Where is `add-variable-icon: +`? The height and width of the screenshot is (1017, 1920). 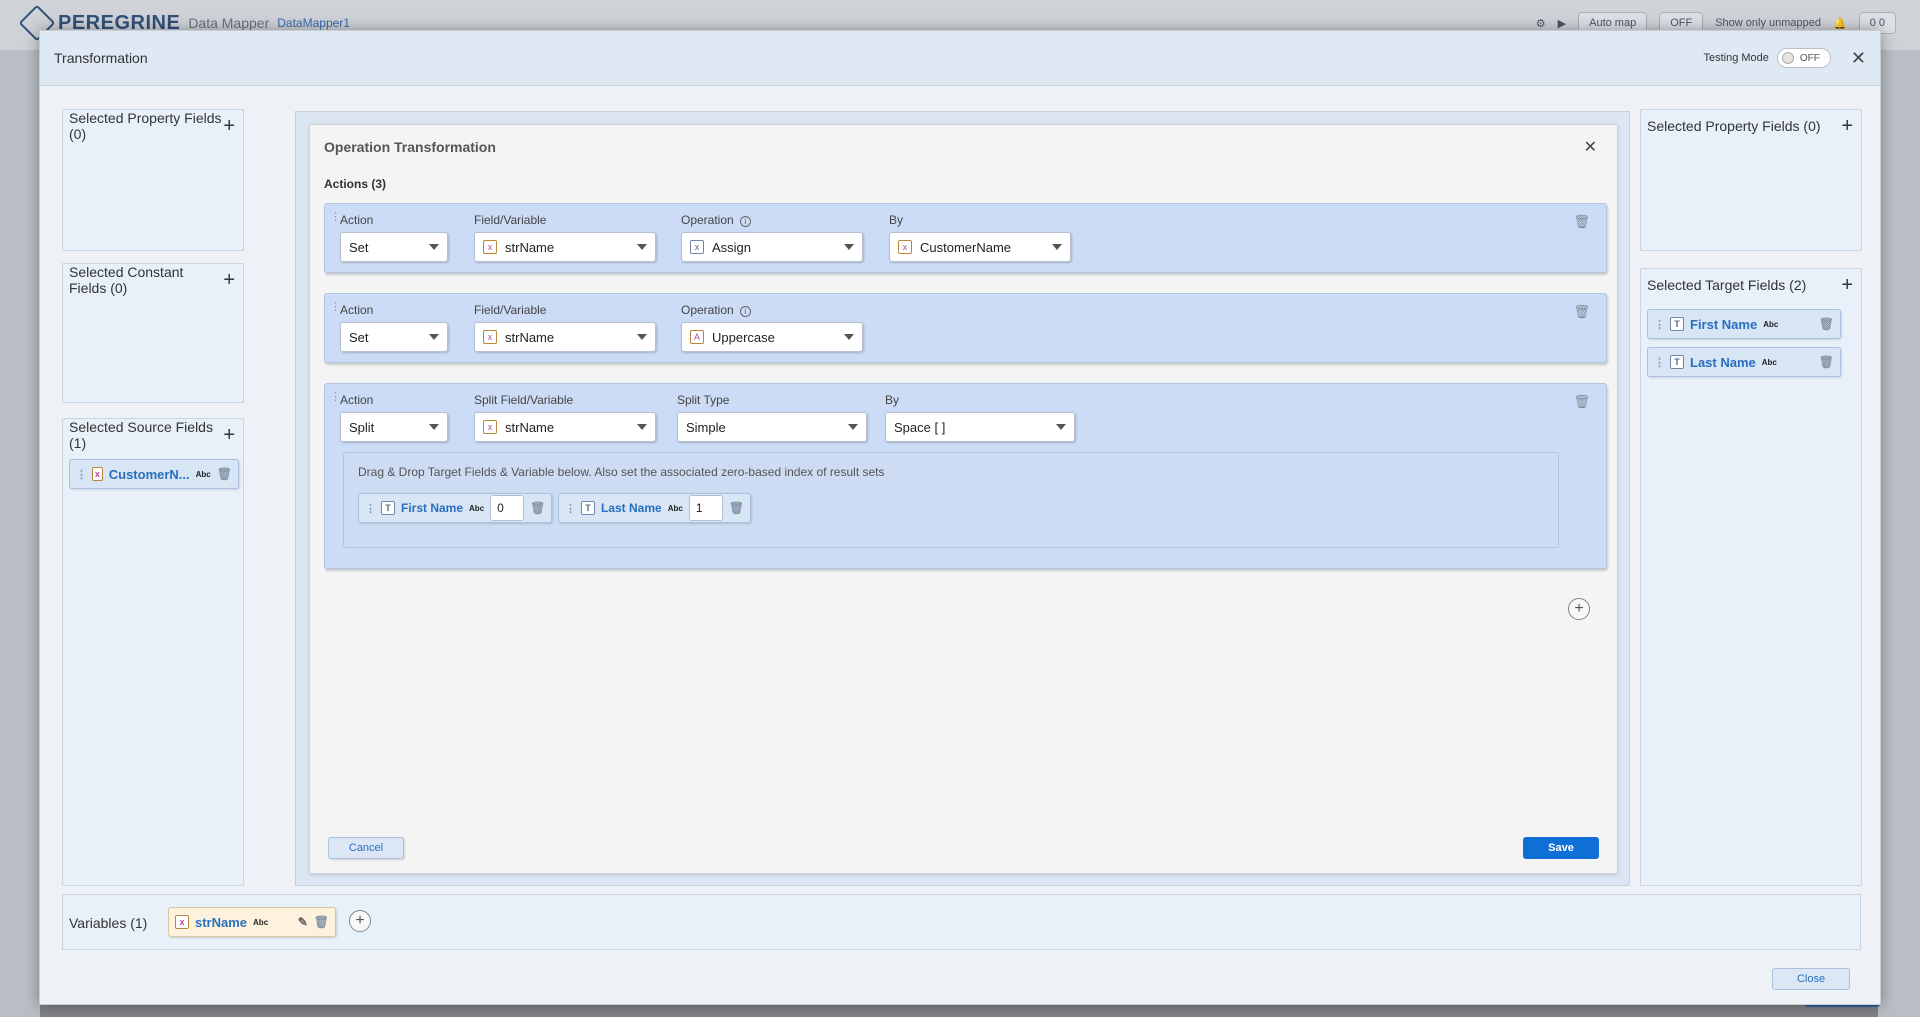 add-variable-icon: + is located at coordinates (360, 921).